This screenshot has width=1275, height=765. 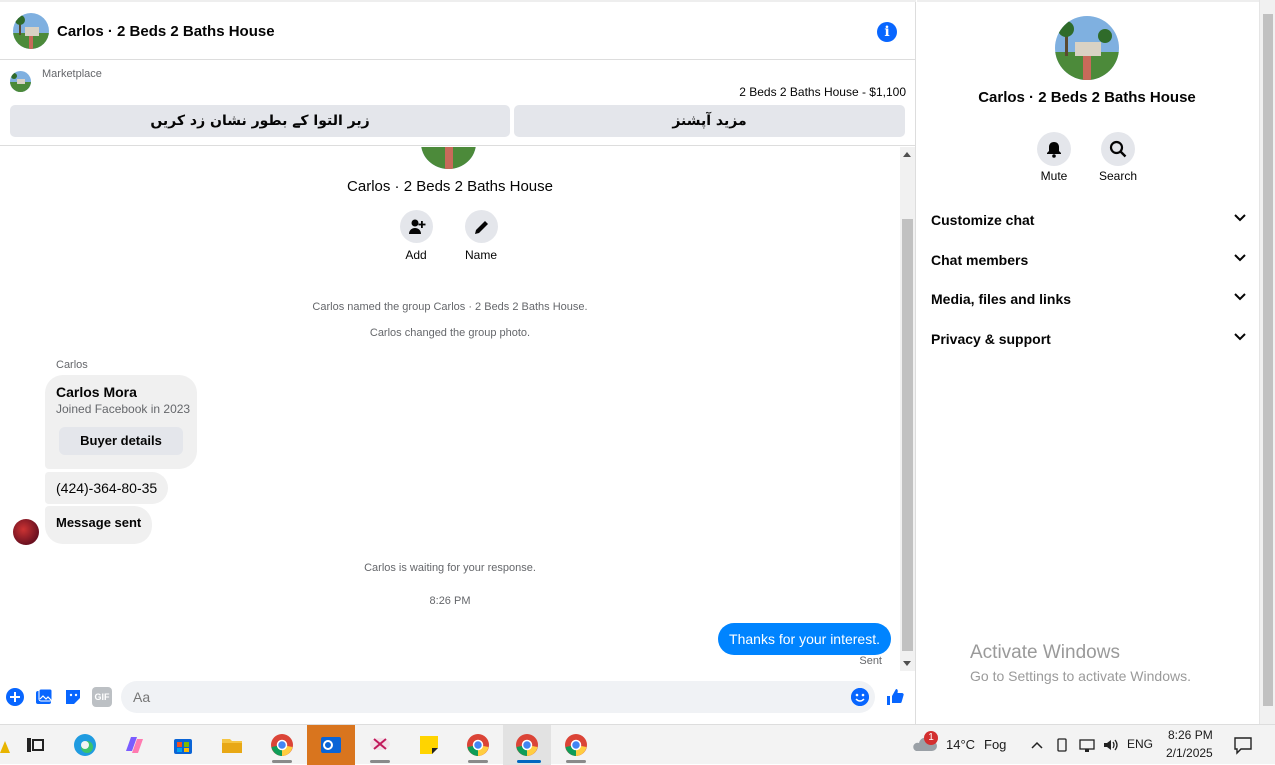 What do you see at coordinates (480, 255) in the screenshot?
I see `name-label: Name` at bounding box center [480, 255].